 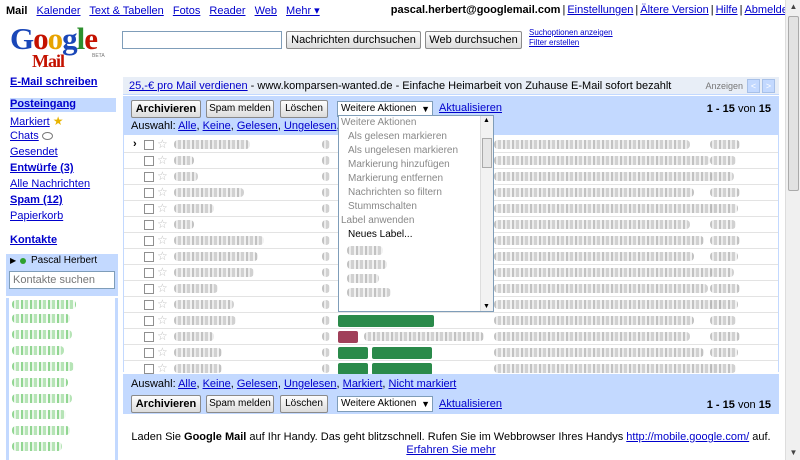 What do you see at coordinates (470, 404) in the screenshot?
I see `refresh-link: Aktualisieren` at bounding box center [470, 404].